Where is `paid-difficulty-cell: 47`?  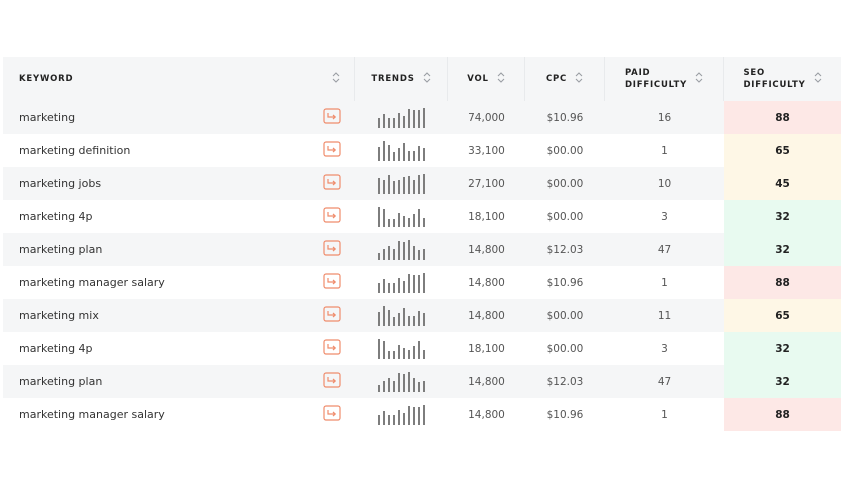
paid-difficulty-cell: 47 is located at coordinates (664, 249).